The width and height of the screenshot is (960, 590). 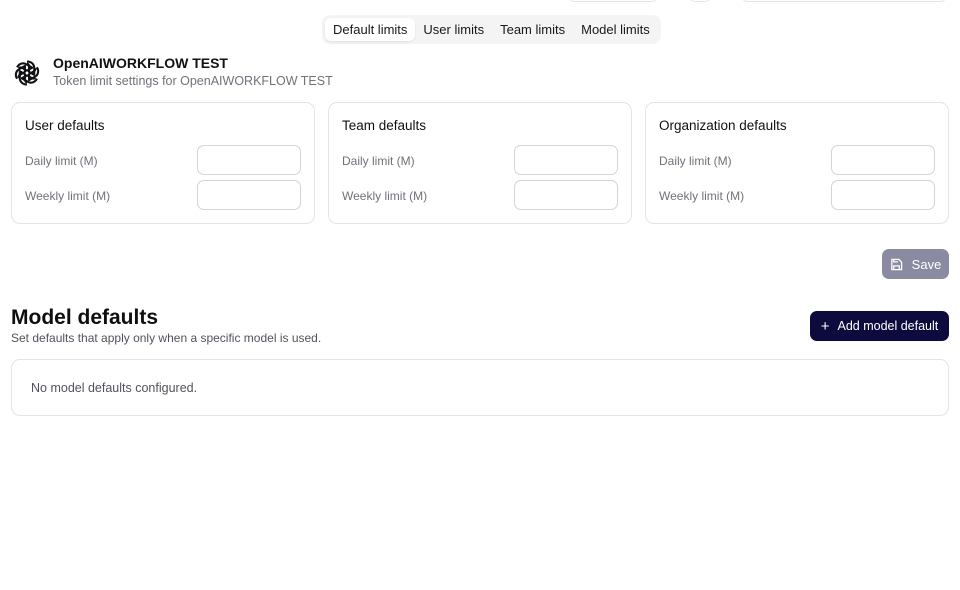 What do you see at coordinates (896, 264) in the screenshot?
I see `save-icon` at bounding box center [896, 264].